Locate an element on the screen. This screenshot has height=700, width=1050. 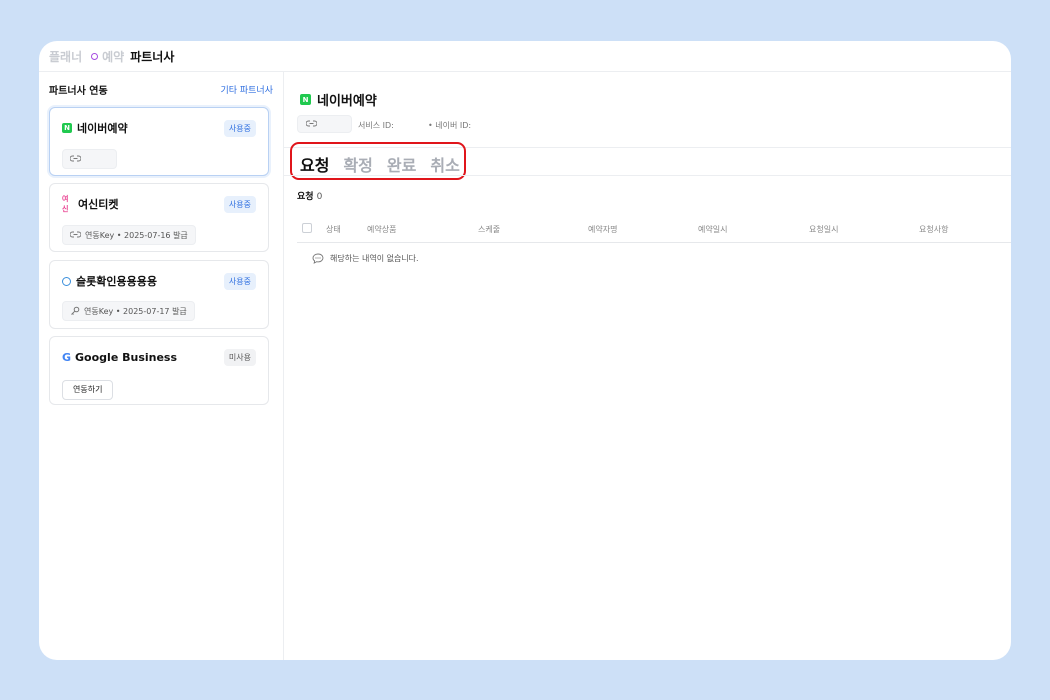
column-header-request-note: 요청사항 is located at coordinates (934, 229).